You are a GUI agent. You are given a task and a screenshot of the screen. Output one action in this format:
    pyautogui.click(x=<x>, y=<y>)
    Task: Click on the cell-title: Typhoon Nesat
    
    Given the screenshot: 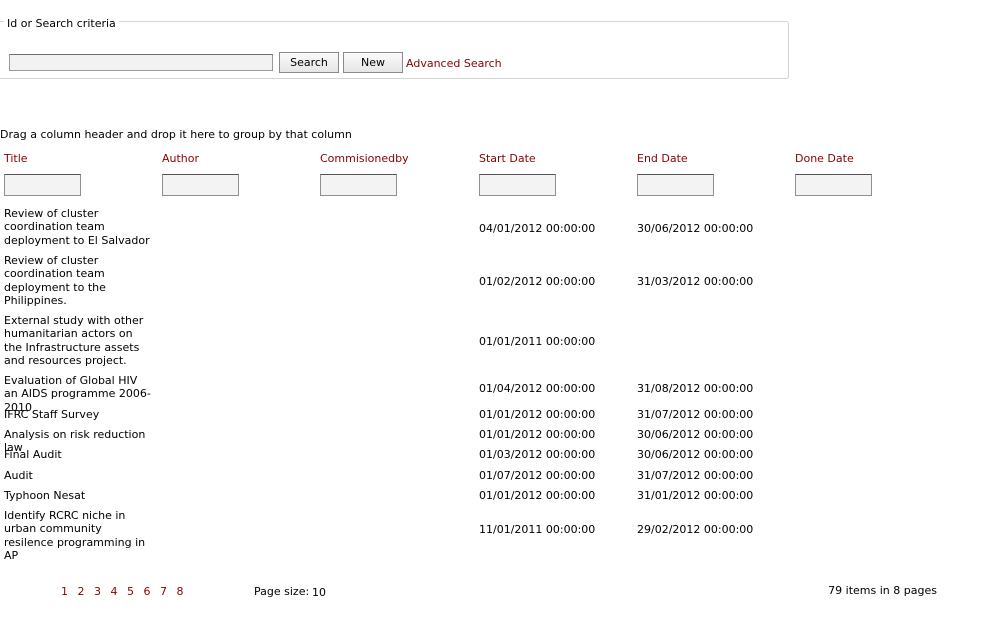 What is the action you would take?
    pyautogui.click(x=45, y=495)
    